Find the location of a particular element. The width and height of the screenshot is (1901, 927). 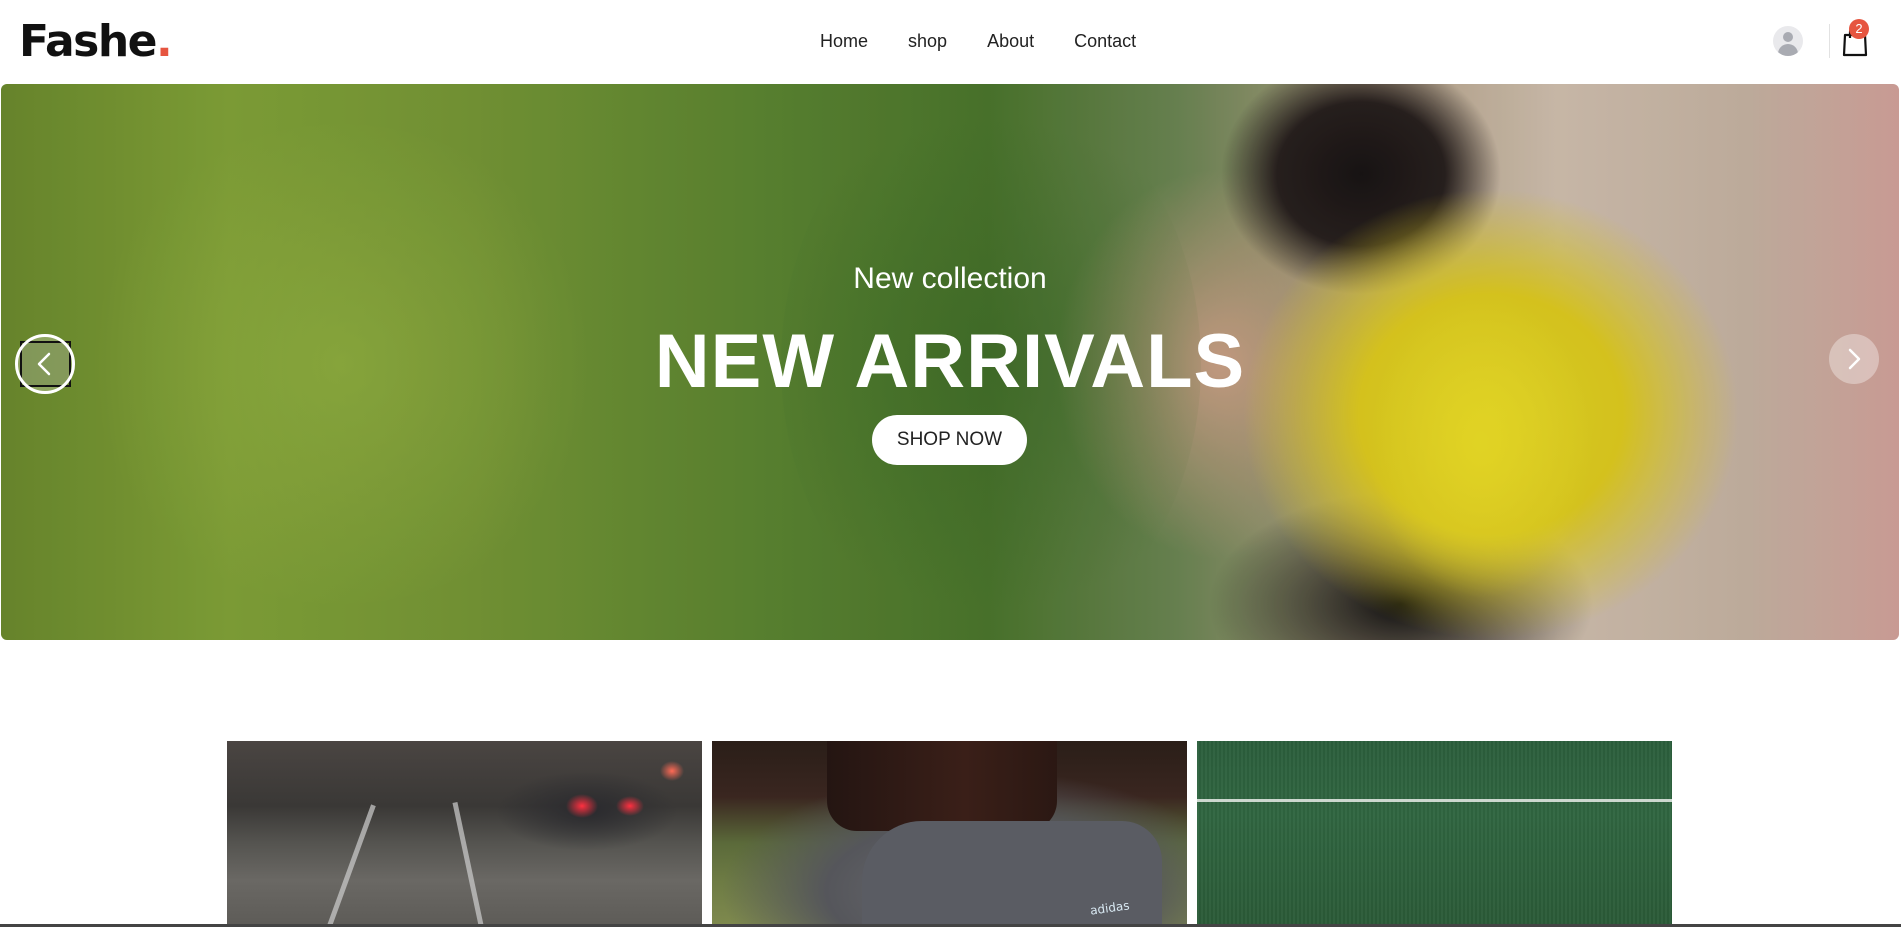

logo-text: Fashe is located at coordinates (88, 41).